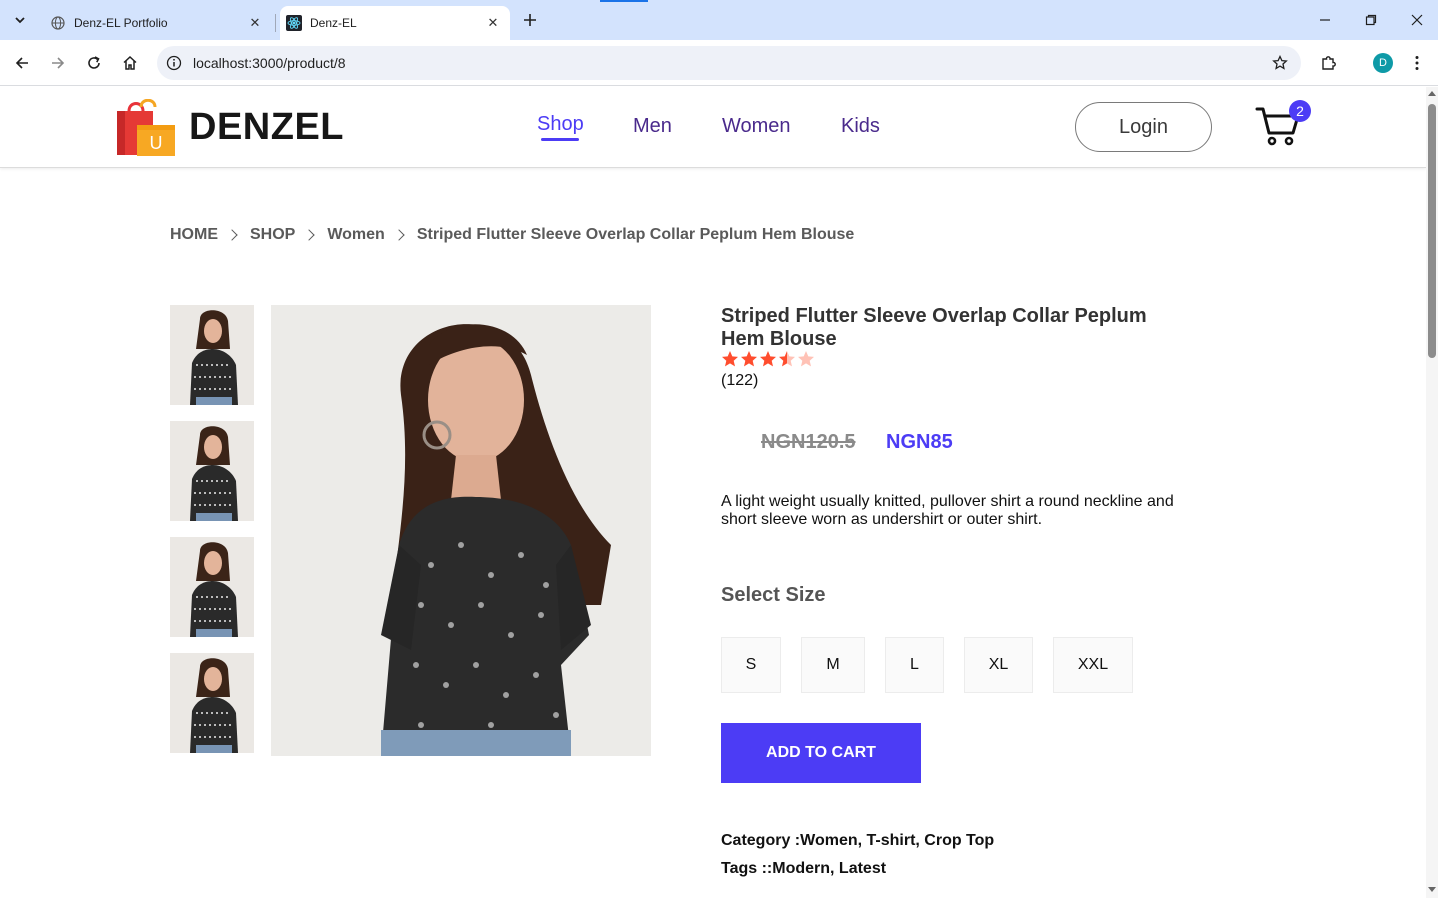 The image size is (1438, 898). Describe the element at coordinates (756, 126) in the screenshot. I see `nav-women: Women` at that location.